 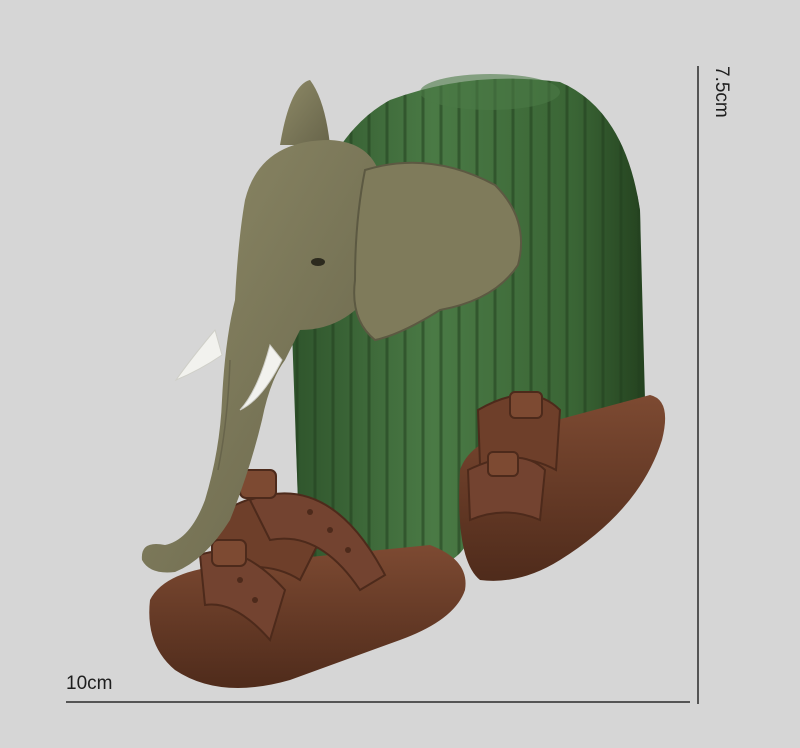 I want to click on width-dimension-label: 10cm, so click(x=89, y=683).